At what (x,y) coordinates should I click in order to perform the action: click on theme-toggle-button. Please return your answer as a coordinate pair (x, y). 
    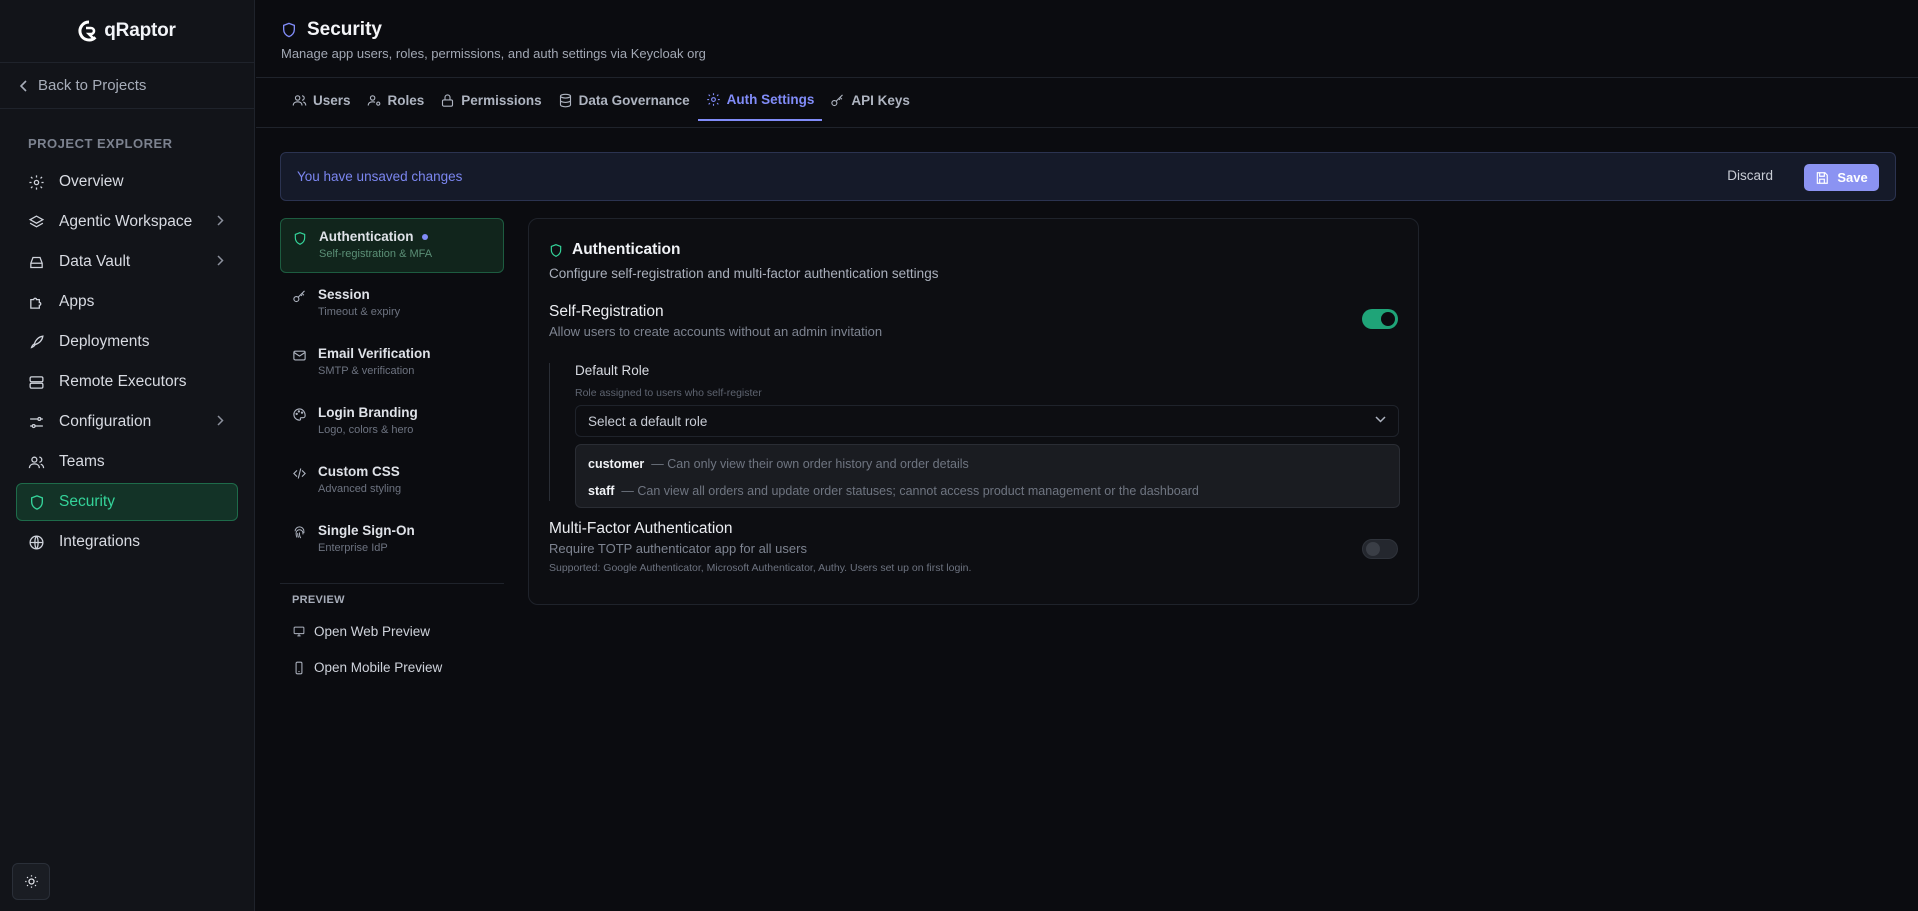
    Looking at the image, I should click on (31, 881).